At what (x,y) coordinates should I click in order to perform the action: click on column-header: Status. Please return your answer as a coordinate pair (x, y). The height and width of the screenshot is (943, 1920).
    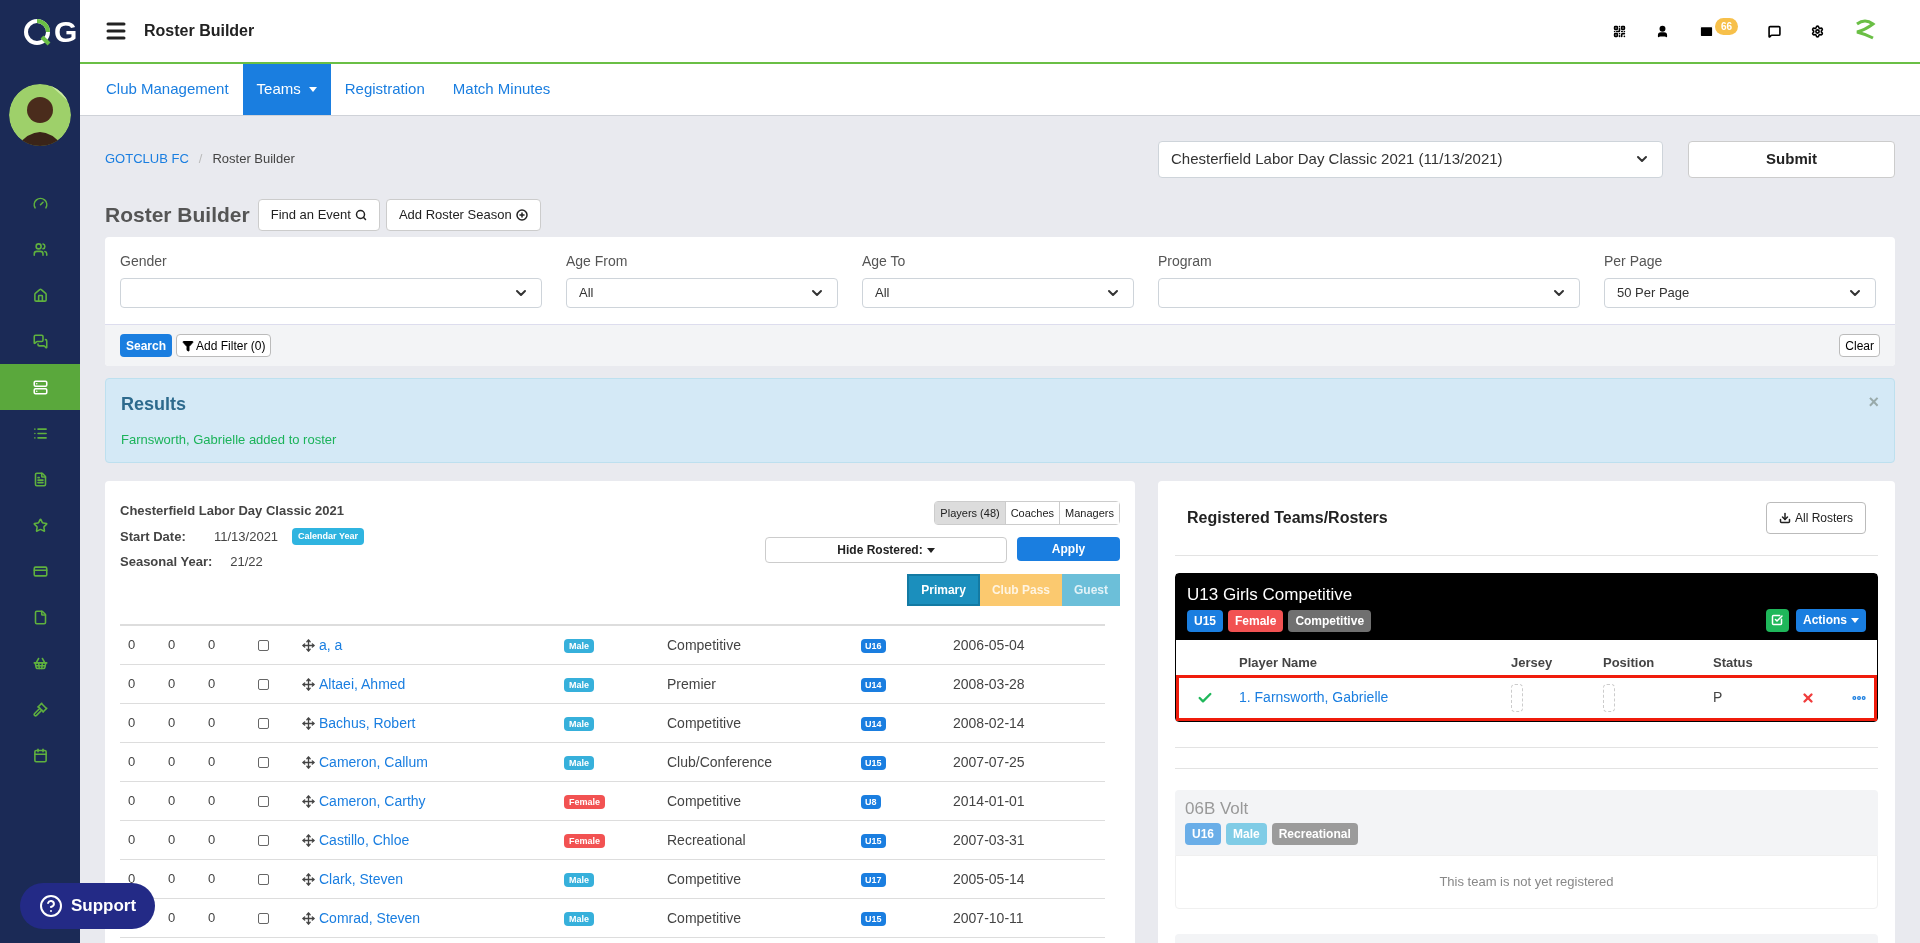
    Looking at the image, I should click on (1733, 663).